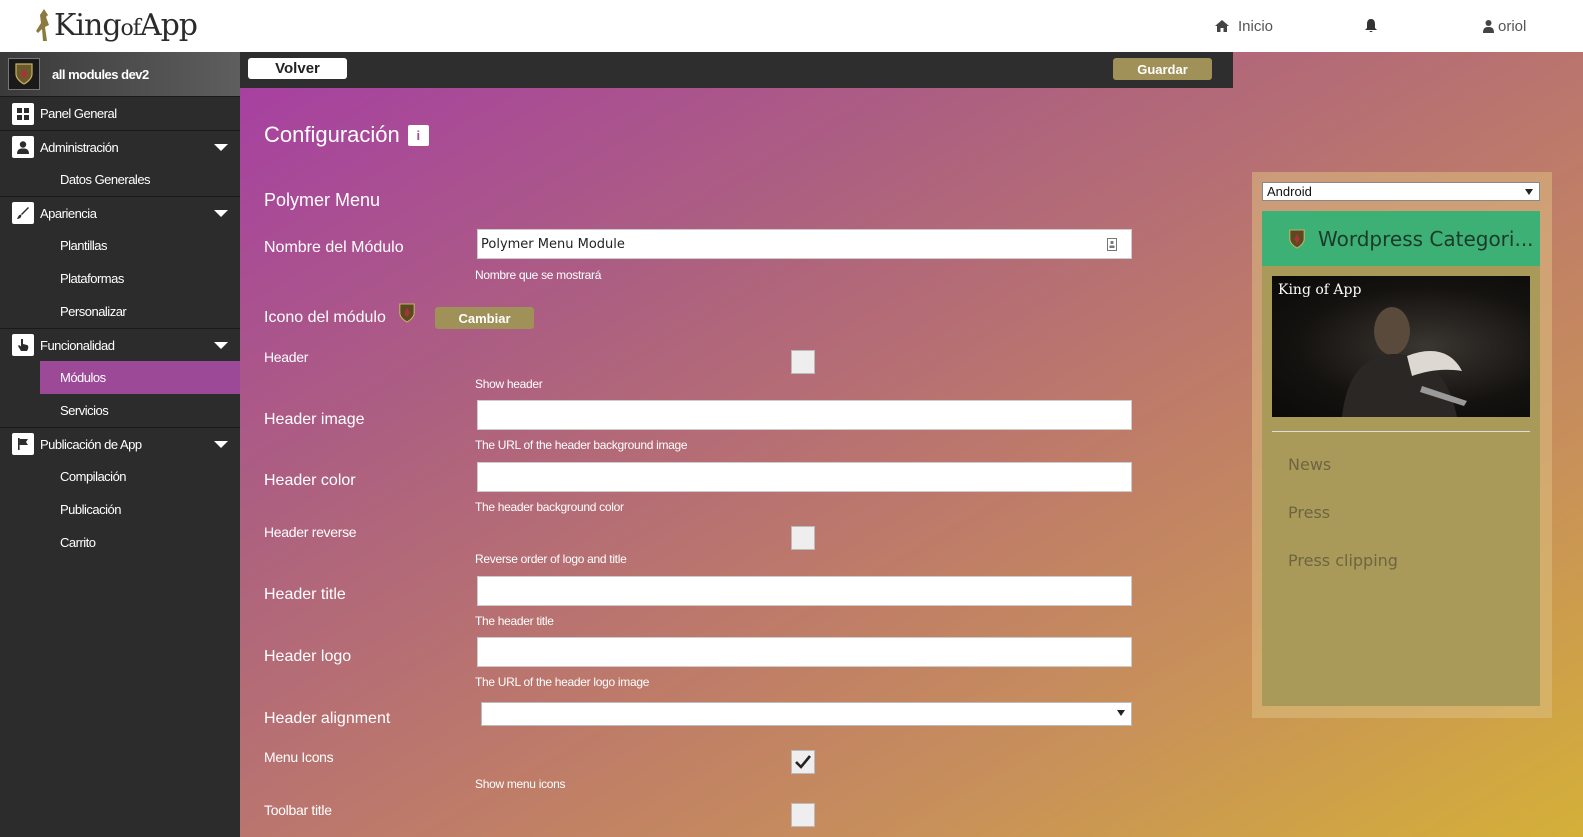 This screenshot has width=1583, height=837. I want to click on app-name: all modules dev2, so click(100, 74).